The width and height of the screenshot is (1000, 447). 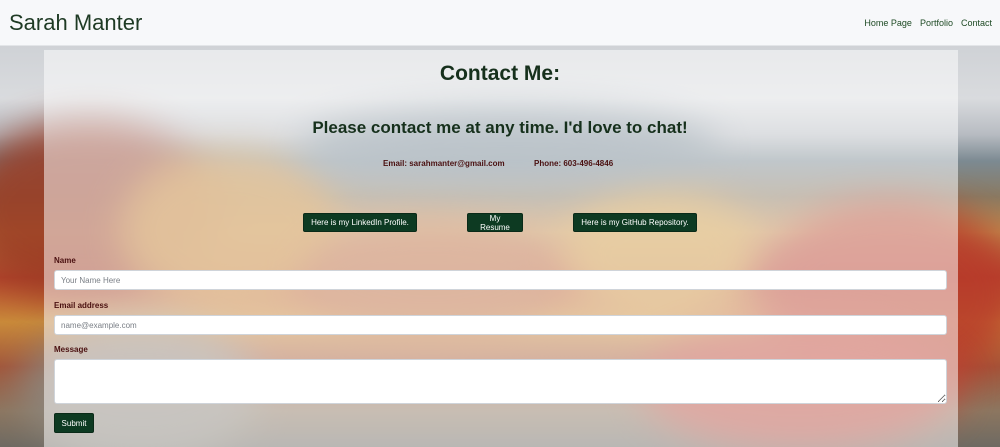 I want to click on nav-link-portfolio: Portfolio, so click(x=936, y=23).